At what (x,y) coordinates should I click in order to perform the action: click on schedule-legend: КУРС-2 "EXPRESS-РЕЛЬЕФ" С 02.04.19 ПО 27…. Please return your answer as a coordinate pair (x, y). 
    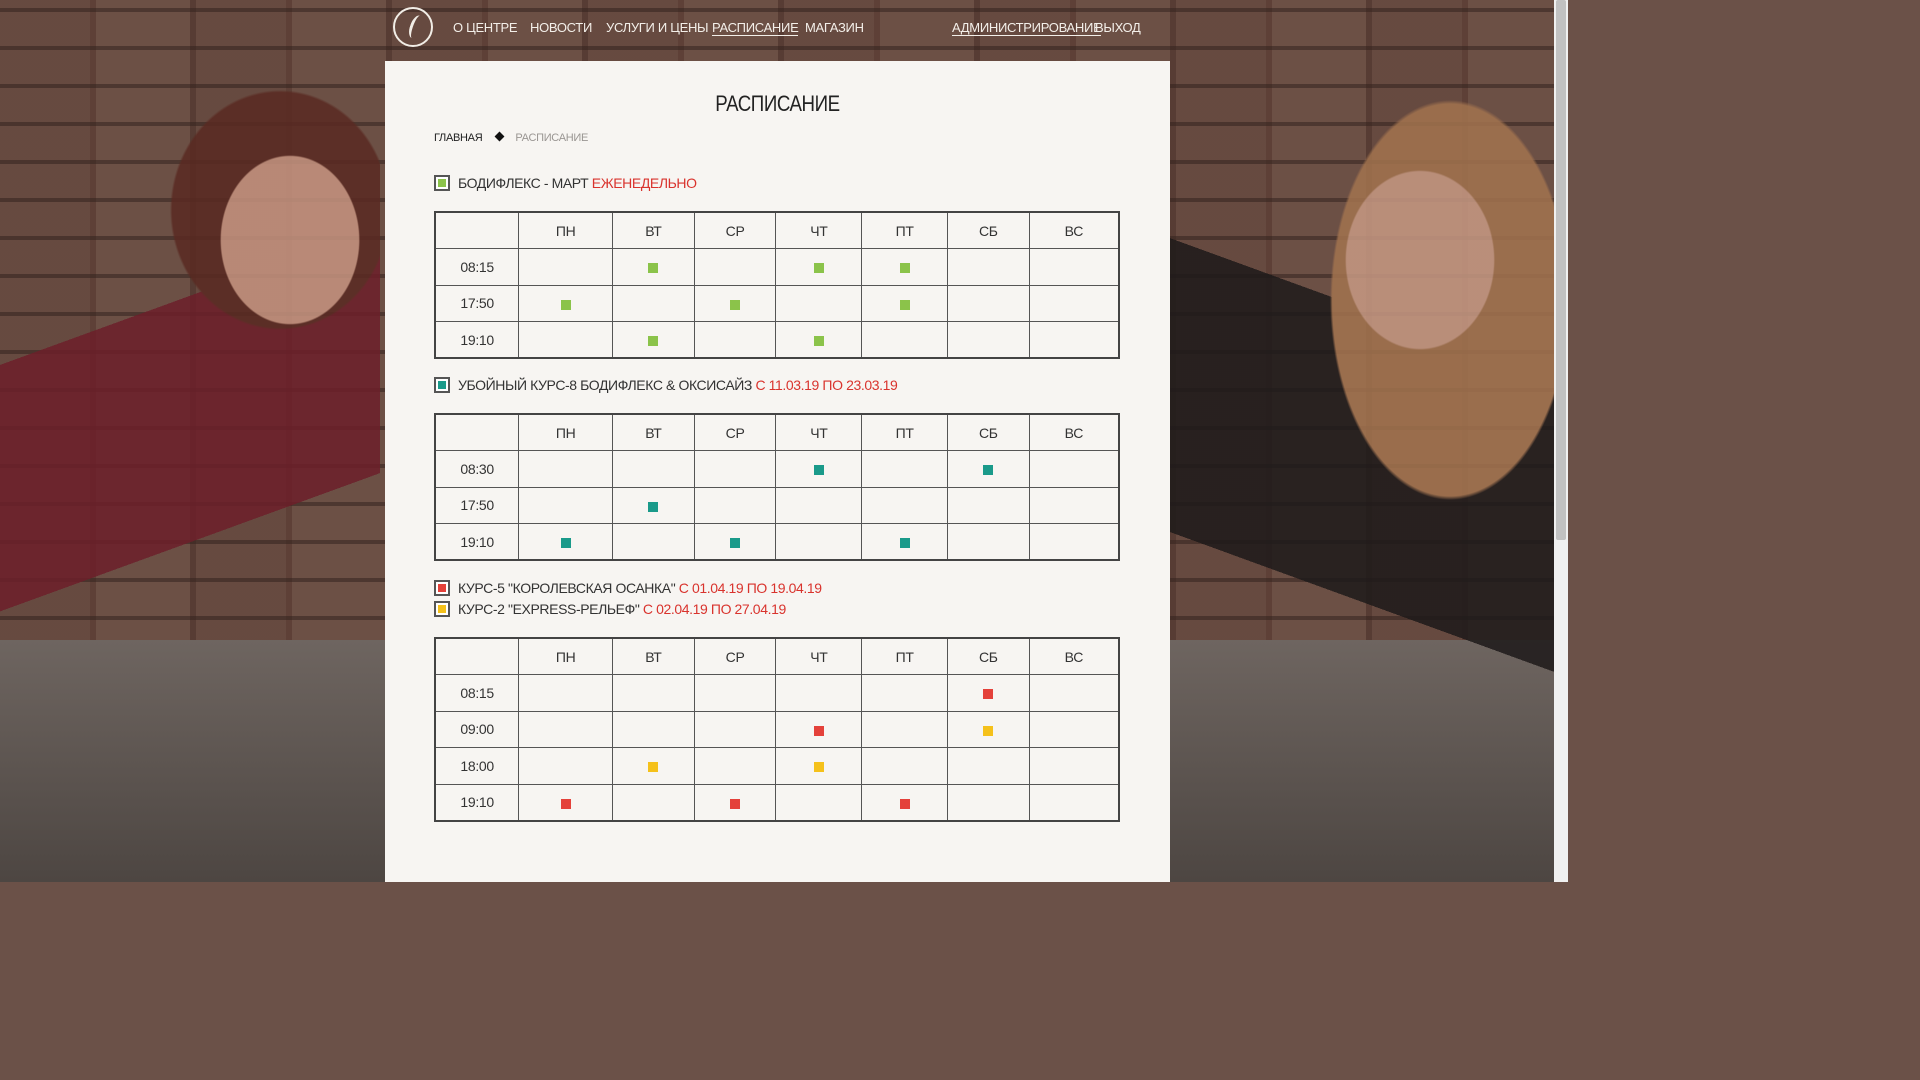
    Looking at the image, I should click on (610, 609).